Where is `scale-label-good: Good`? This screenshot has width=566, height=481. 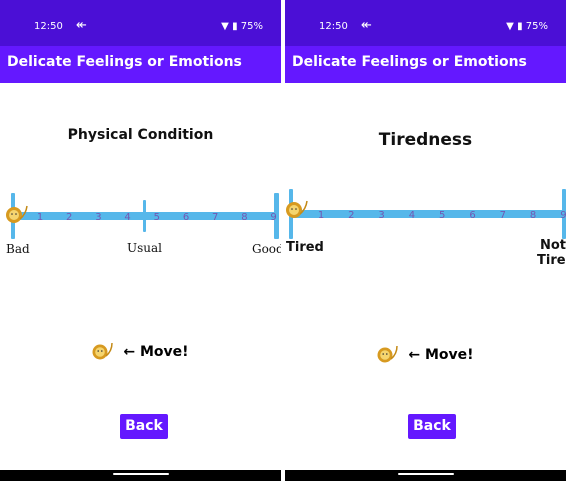
scale-label-good: Good is located at coordinates (266, 249).